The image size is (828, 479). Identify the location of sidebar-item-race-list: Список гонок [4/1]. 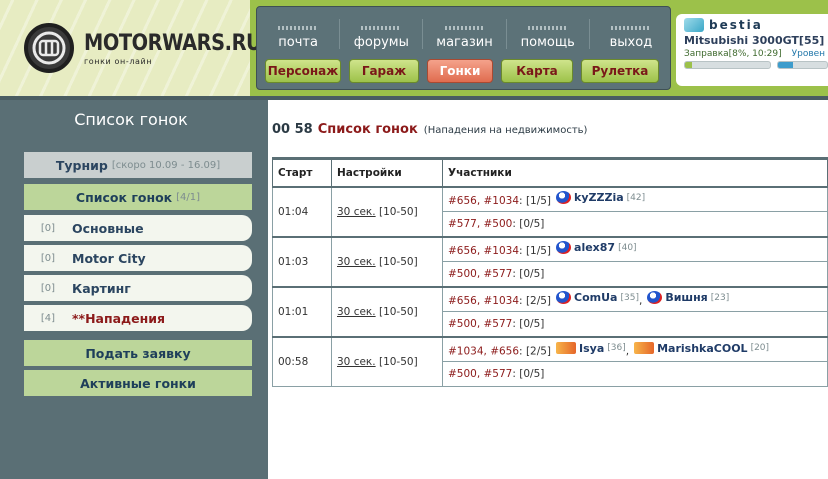
(138, 197).